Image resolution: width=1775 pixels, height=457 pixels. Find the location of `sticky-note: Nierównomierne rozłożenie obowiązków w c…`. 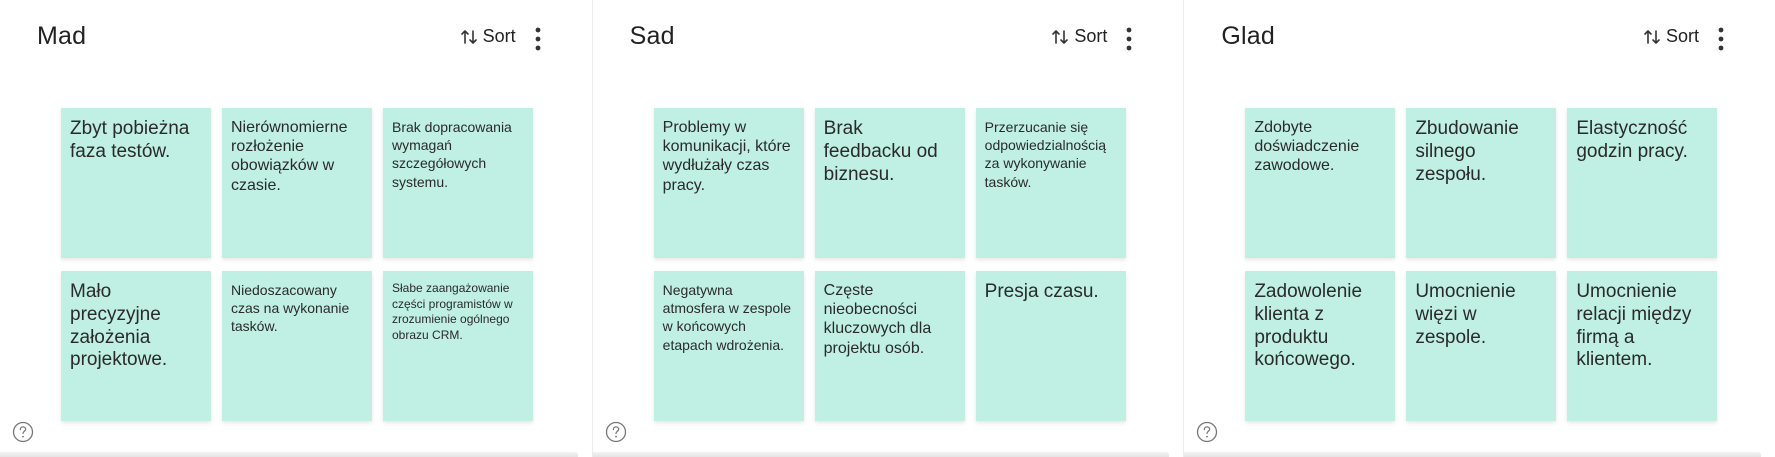

sticky-note: Nierównomierne rozłożenie obowiązków w c… is located at coordinates (297, 183).